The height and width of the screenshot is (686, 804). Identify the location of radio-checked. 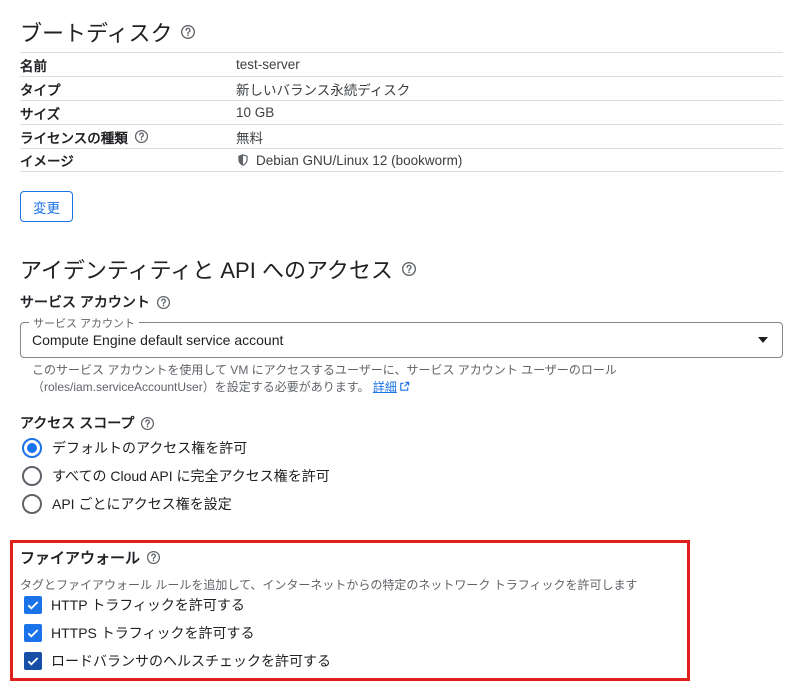
(32, 448).